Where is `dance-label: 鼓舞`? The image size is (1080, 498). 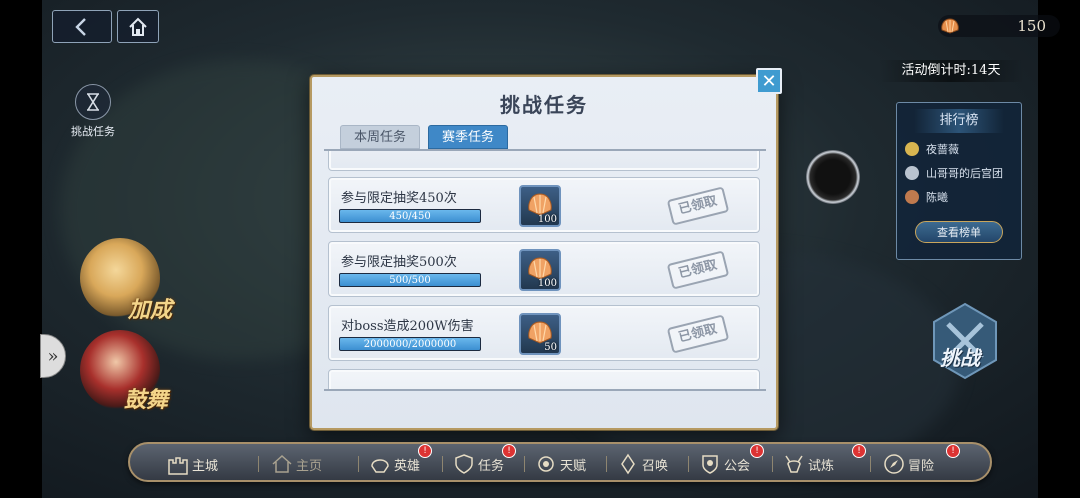 dance-label: 鼓舞 is located at coordinates (146, 400).